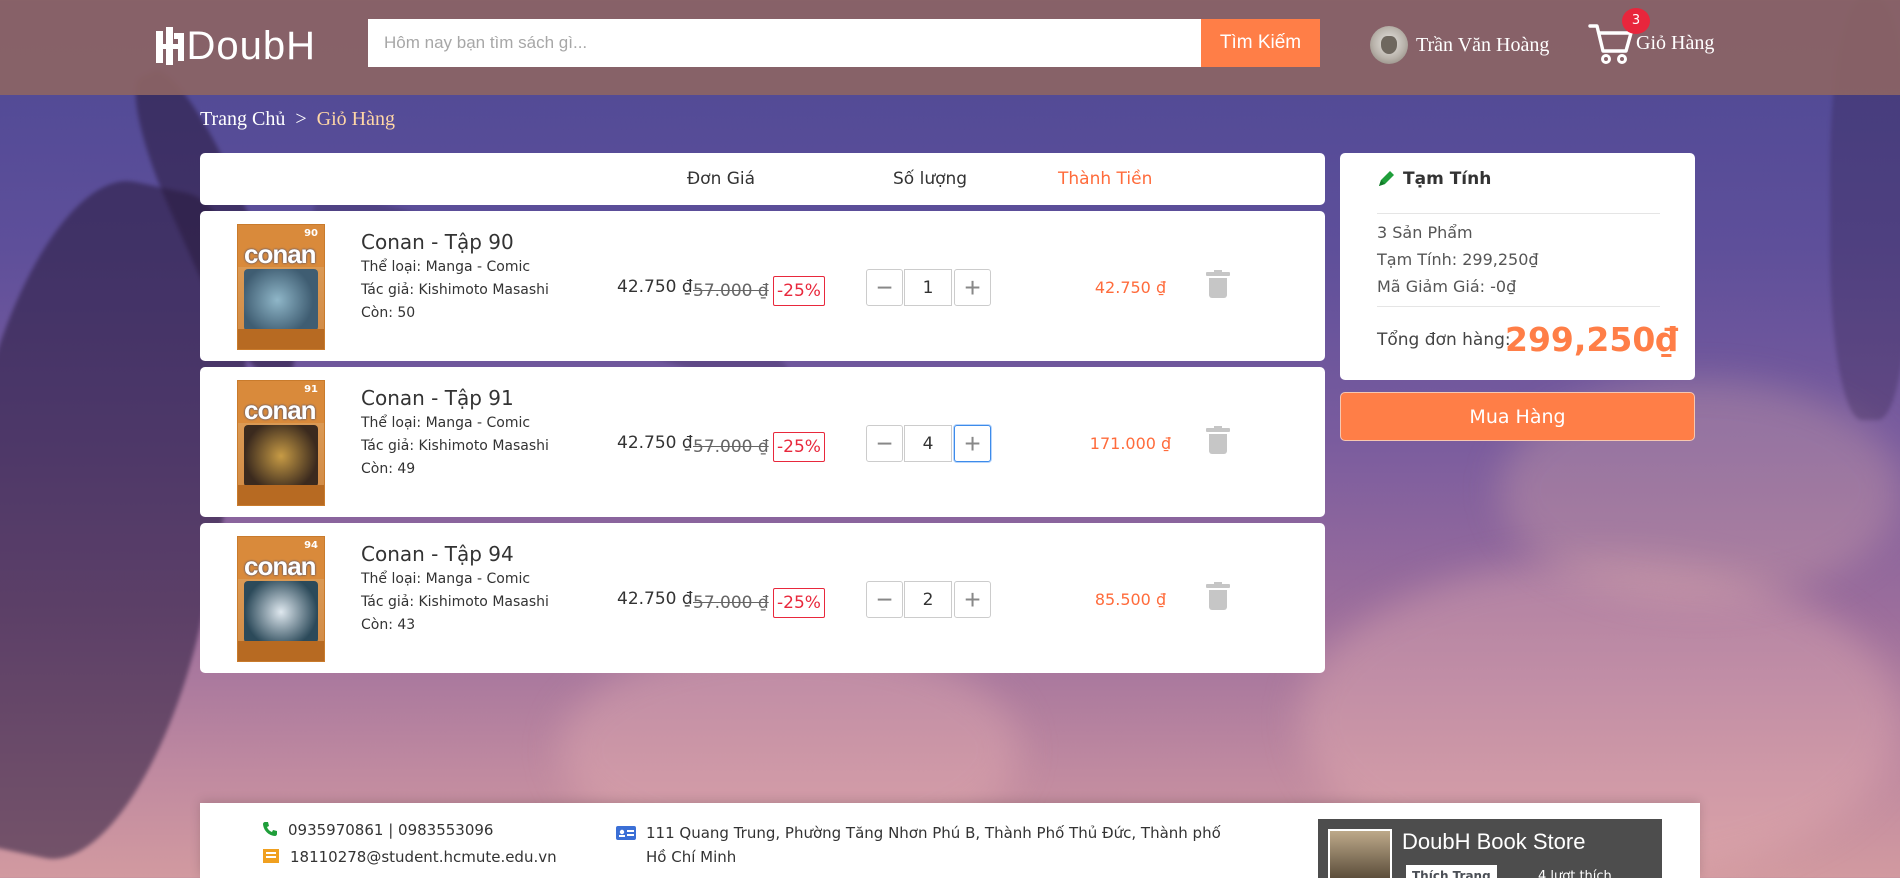 Image resolution: width=1900 pixels, height=878 pixels. Describe the element at coordinates (1458, 259) in the screenshot. I see `summary-subtotal: Tạm Tính: 299,250₫` at that location.